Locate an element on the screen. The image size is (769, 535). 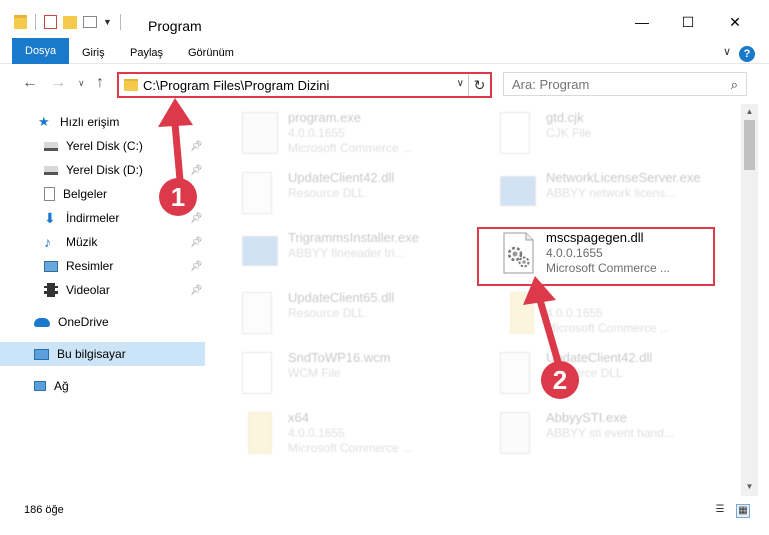
callout-step-1: 1 is located at coordinates (178, 197).